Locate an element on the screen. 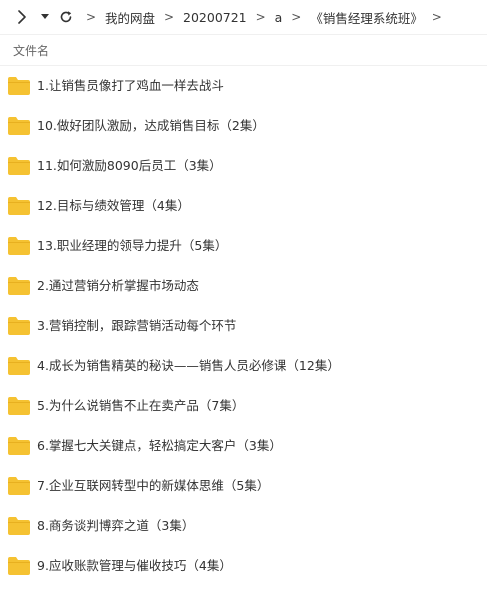 The height and width of the screenshot is (598, 487). list-item: 2.通过营销分析掌握市场动态 is located at coordinates (243, 286).